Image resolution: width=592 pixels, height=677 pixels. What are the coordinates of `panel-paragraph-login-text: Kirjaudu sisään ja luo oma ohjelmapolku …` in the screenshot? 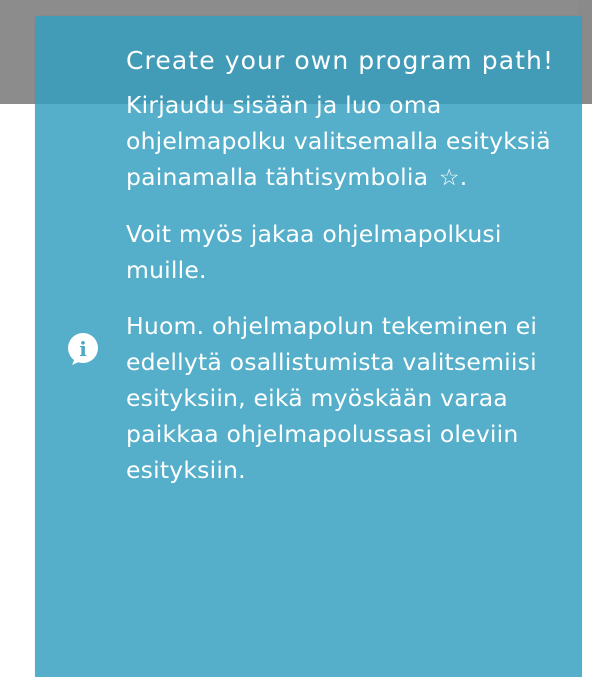 It's located at (338, 141).